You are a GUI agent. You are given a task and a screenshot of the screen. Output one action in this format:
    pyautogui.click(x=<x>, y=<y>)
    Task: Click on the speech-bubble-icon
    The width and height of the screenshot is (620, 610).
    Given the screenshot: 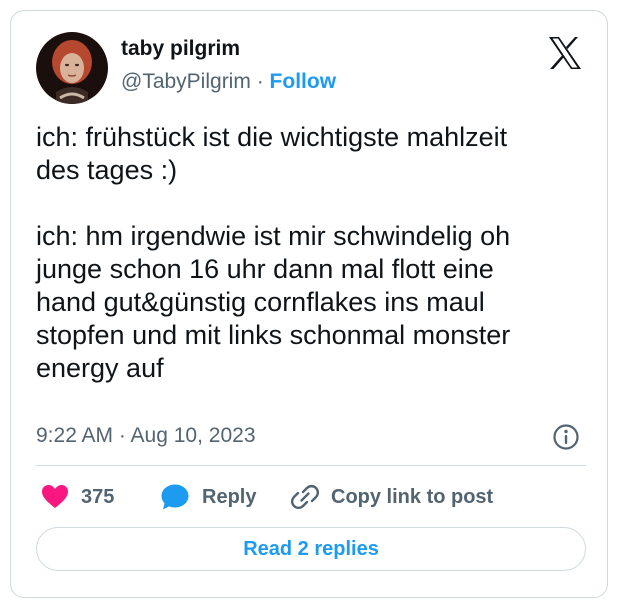 What is the action you would take?
    pyautogui.click(x=175, y=497)
    